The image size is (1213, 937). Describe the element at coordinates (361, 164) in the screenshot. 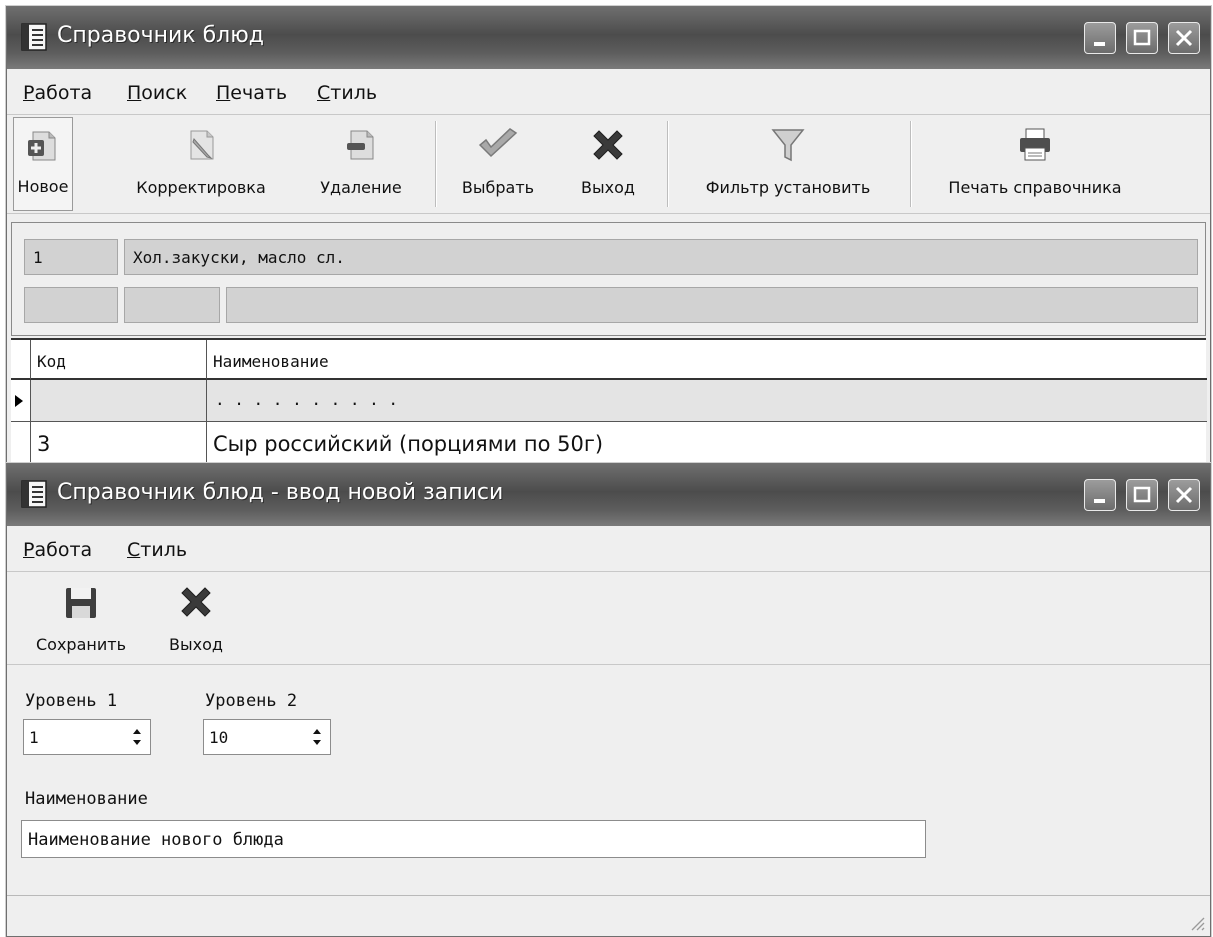

I see `delete-button: Удаление` at that location.